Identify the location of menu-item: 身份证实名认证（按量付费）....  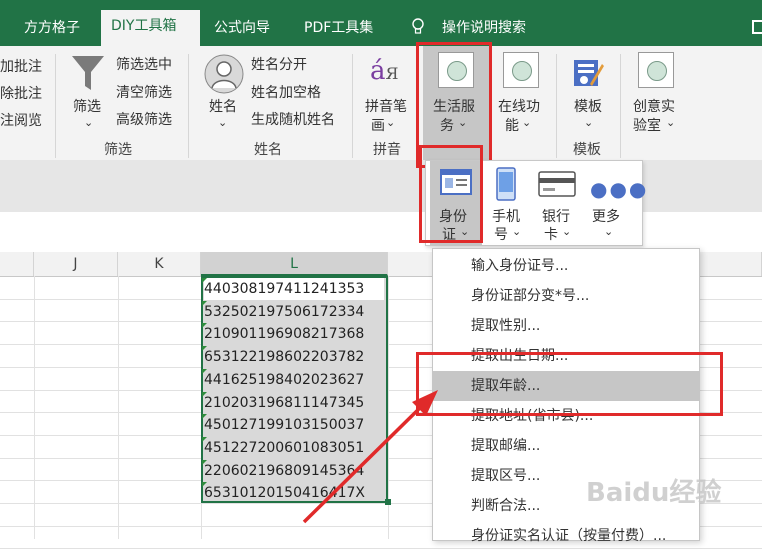
(566, 536).